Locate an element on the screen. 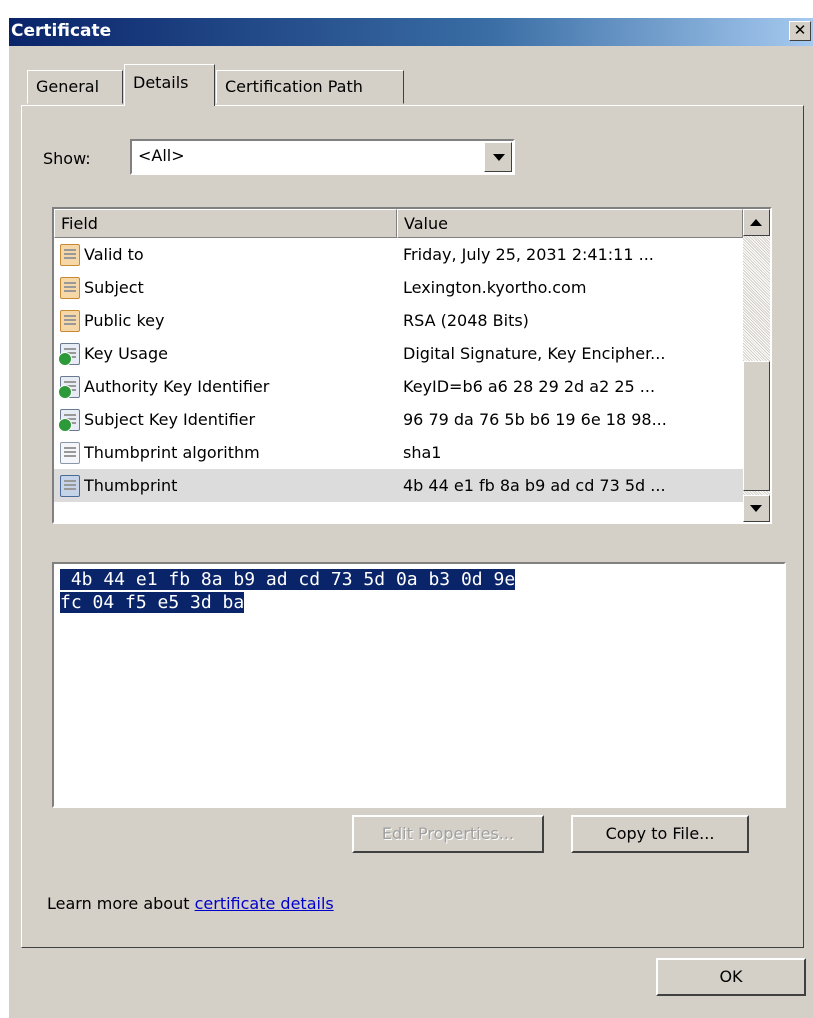 This screenshot has height=1018, width=813. arrow-up-icon is located at coordinates (756, 222).